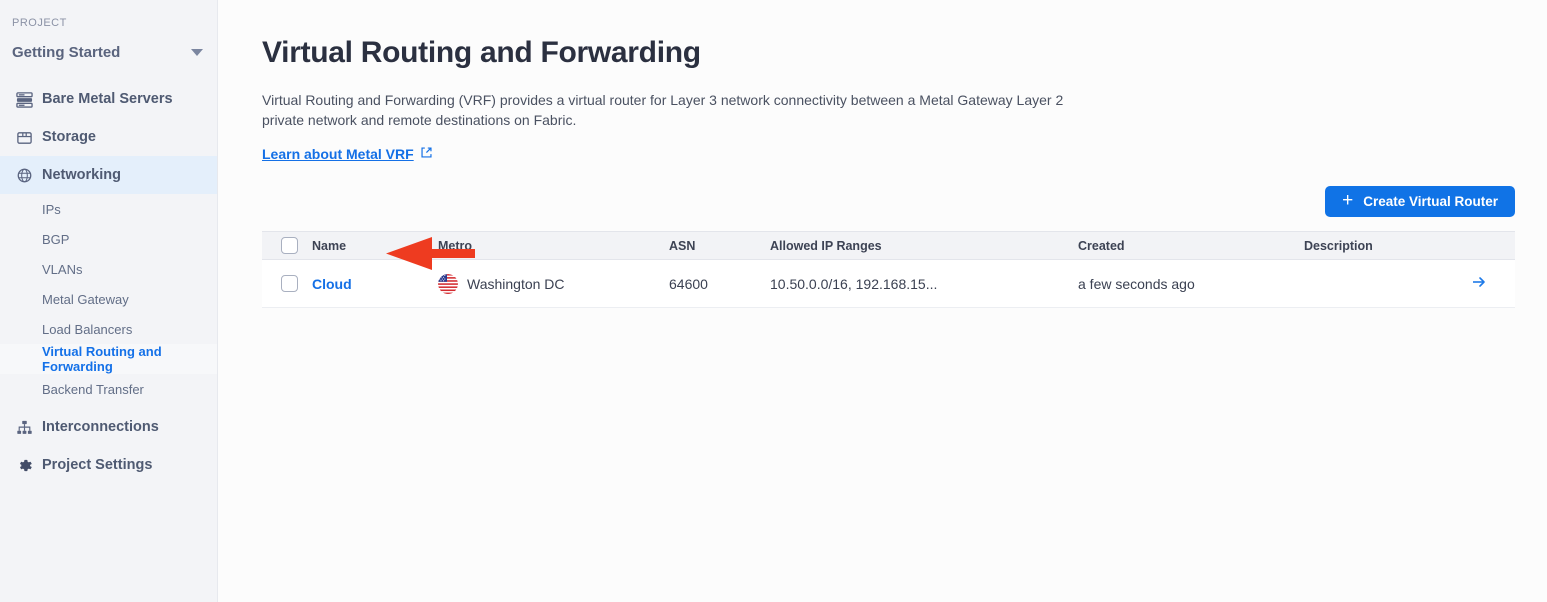 The width and height of the screenshot is (1547, 602). I want to click on row-select-cell, so click(287, 283).